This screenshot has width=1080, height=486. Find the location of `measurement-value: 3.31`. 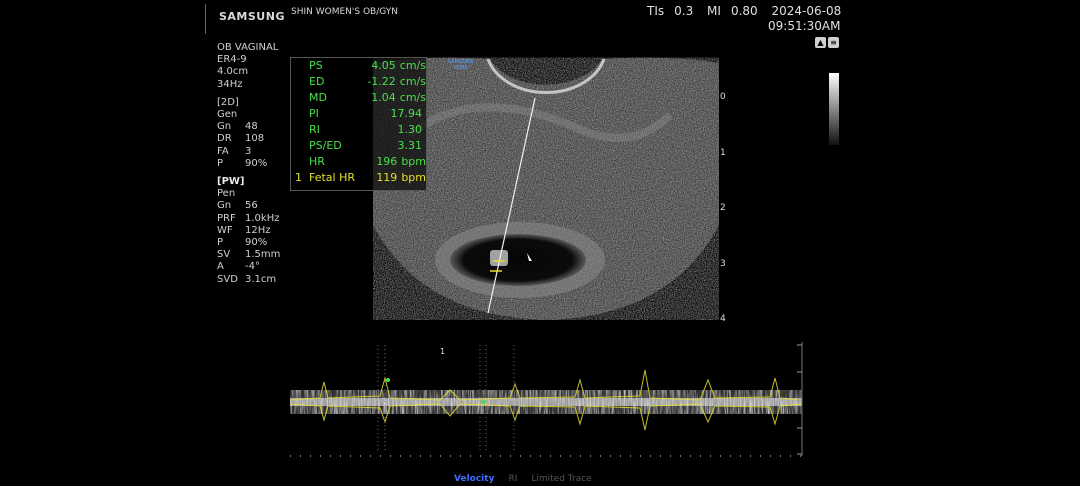

measurement-value: 3.31 is located at coordinates (410, 145).